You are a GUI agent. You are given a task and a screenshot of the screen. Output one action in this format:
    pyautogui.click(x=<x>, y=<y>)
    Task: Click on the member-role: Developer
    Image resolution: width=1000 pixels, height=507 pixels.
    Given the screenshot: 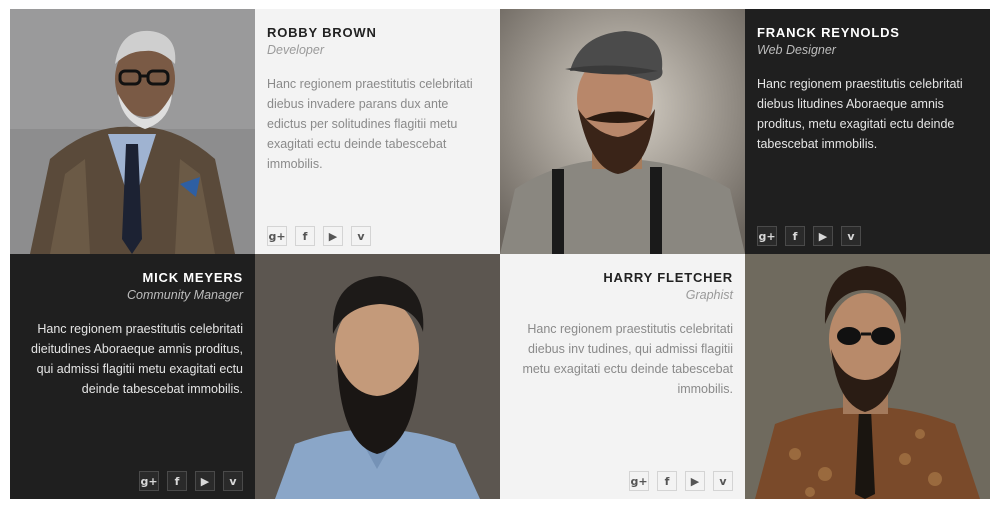 What is the action you would take?
    pyautogui.click(x=295, y=50)
    